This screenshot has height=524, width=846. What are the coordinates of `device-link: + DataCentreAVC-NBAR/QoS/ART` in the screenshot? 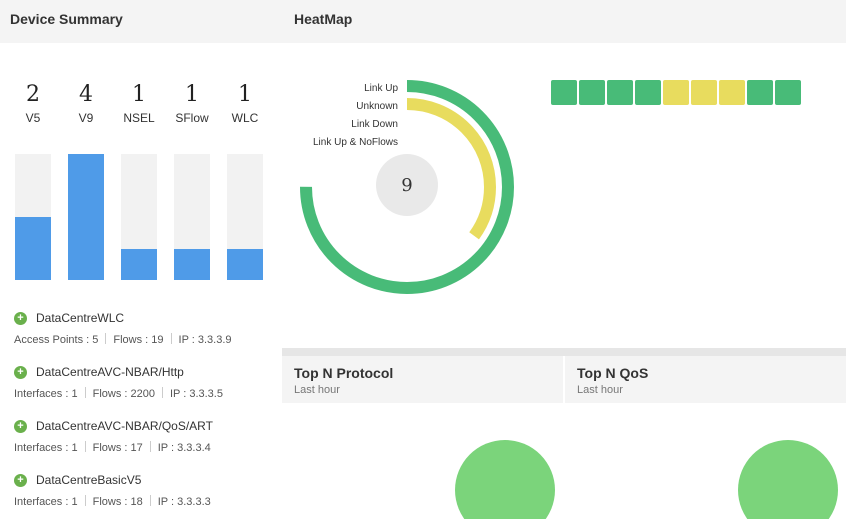 It's located at (145, 426).